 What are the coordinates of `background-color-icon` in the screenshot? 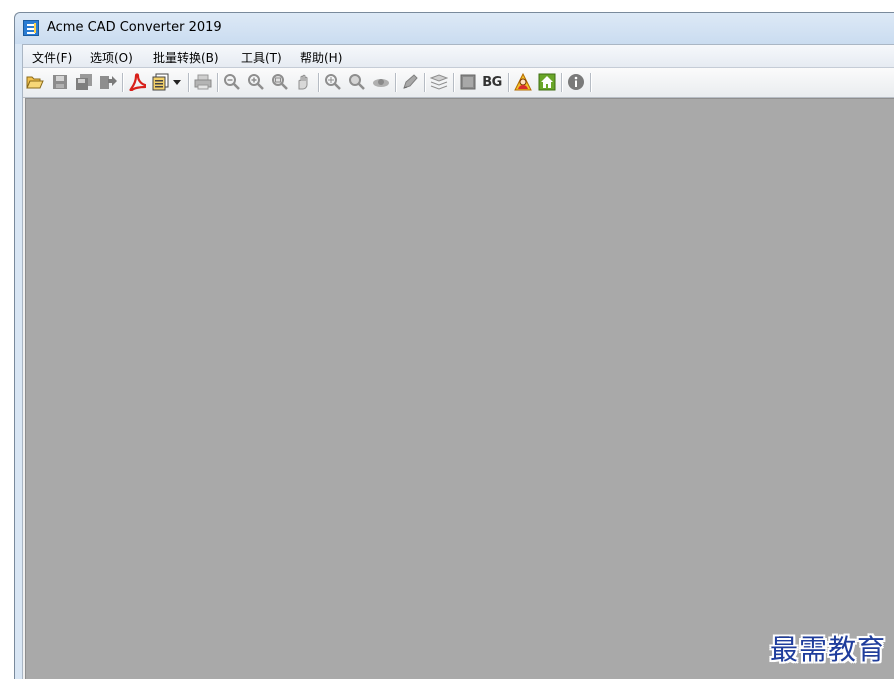 It's located at (468, 82).